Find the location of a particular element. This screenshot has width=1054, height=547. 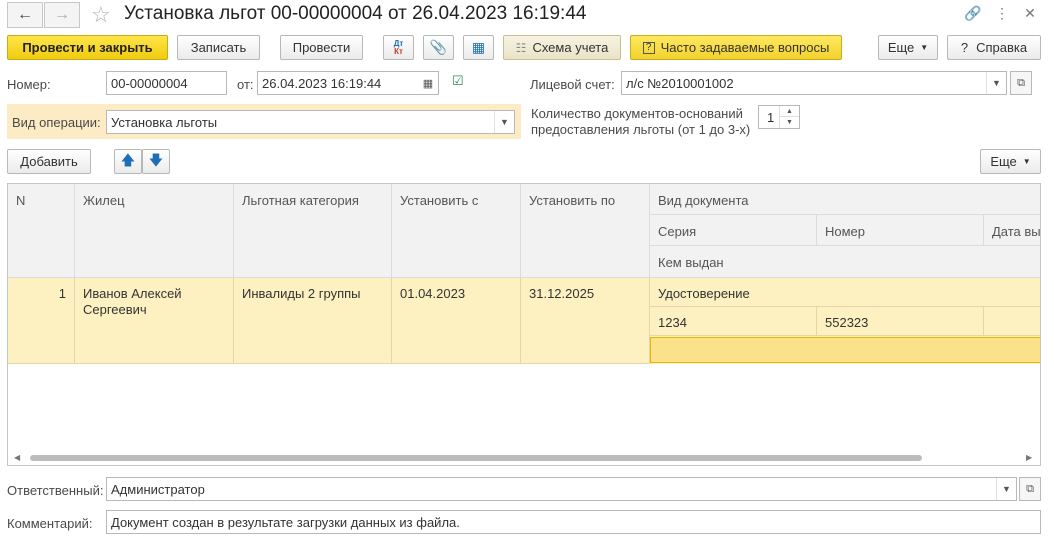

paperclip-icon: 📎 is located at coordinates (438, 47).